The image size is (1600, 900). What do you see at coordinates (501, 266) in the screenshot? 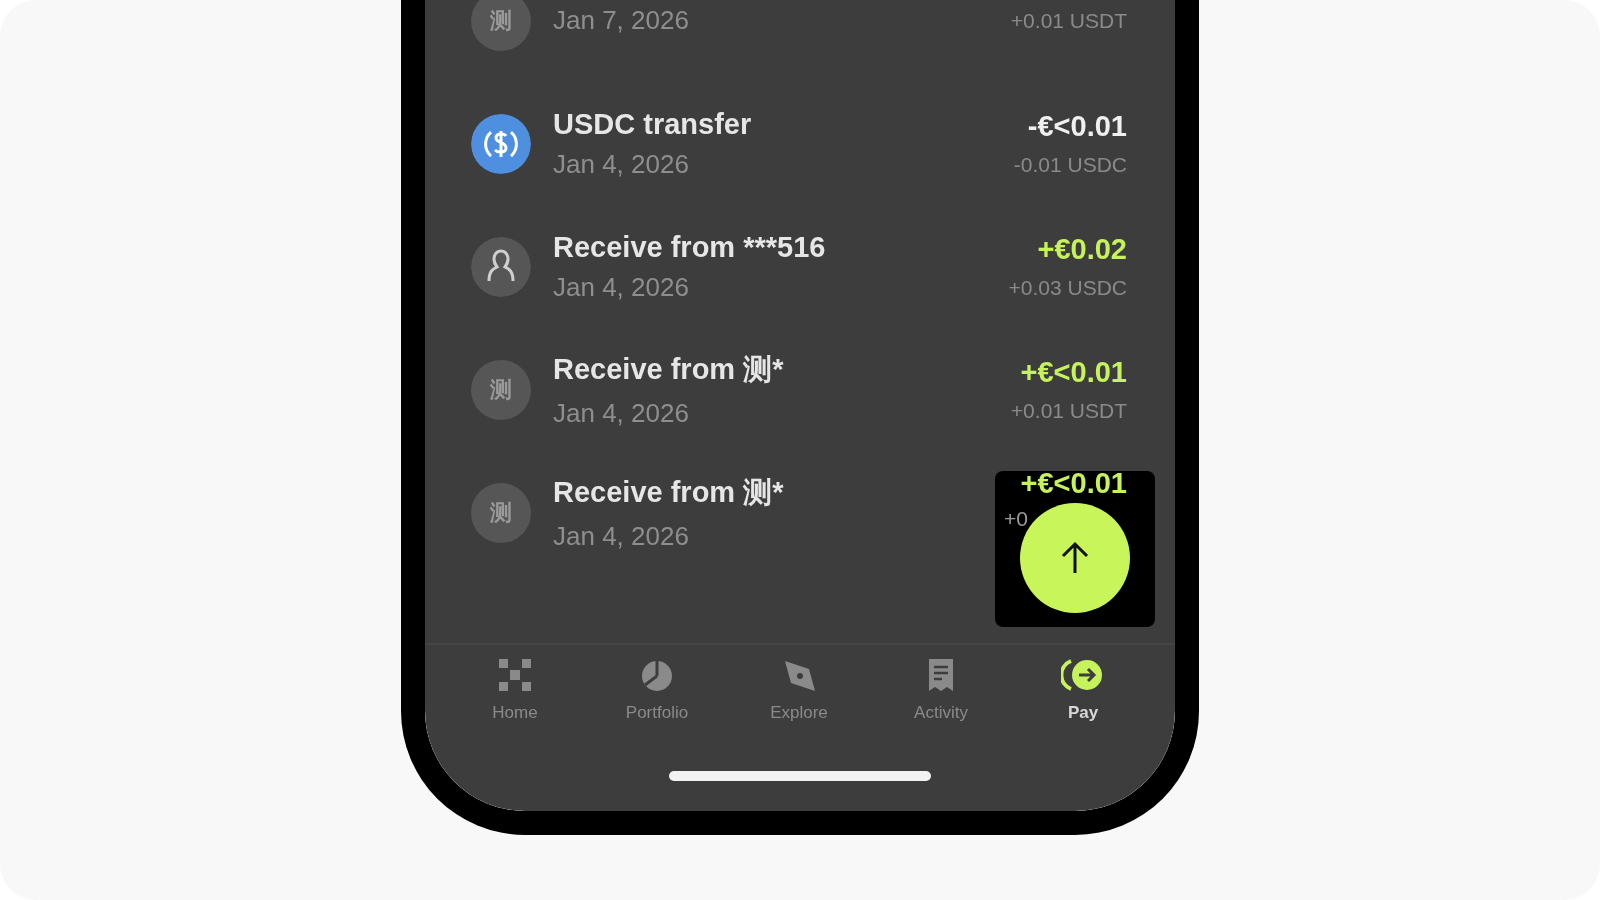
I see `person-icon` at bounding box center [501, 266].